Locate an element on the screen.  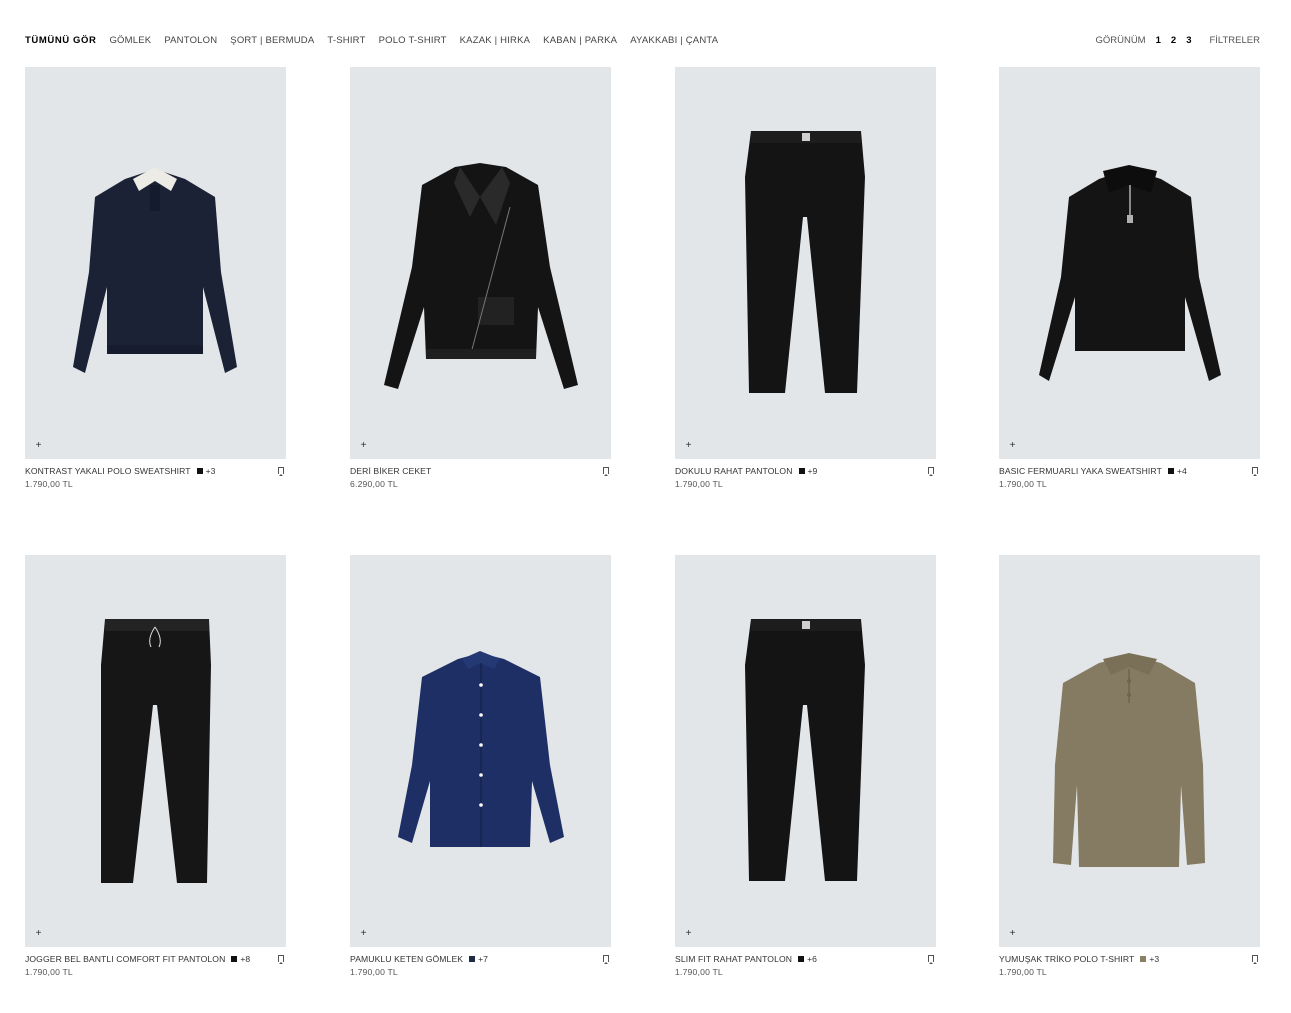
view-option-1: 1 is located at coordinates (1158, 41).